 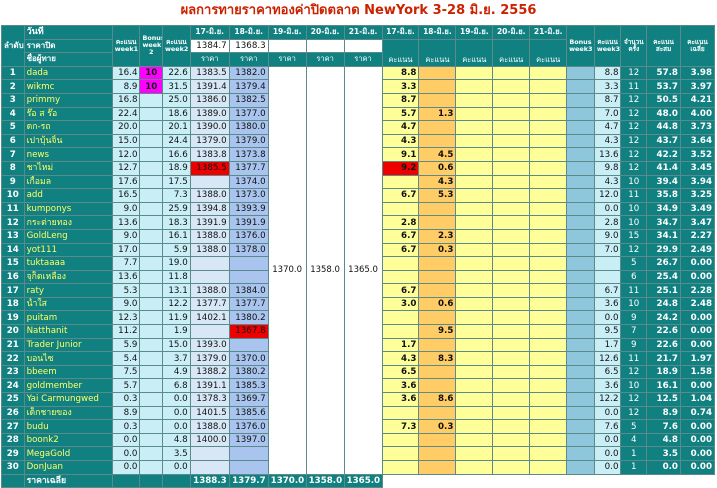 I want to click on week3-score: 9.0, so click(x=607, y=236).